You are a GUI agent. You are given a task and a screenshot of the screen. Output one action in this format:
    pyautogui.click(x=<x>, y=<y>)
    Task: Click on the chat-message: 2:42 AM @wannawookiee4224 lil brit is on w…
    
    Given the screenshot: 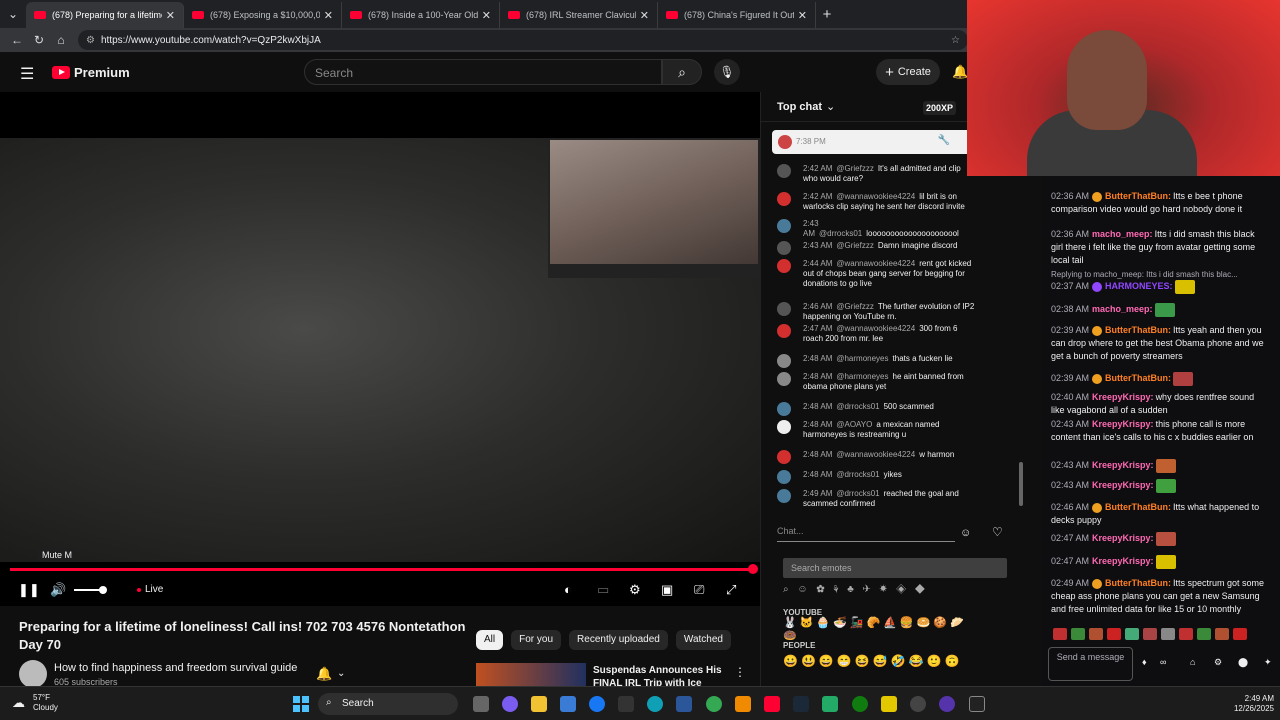 What is the action you would take?
    pyautogui.click(x=876, y=202)
    